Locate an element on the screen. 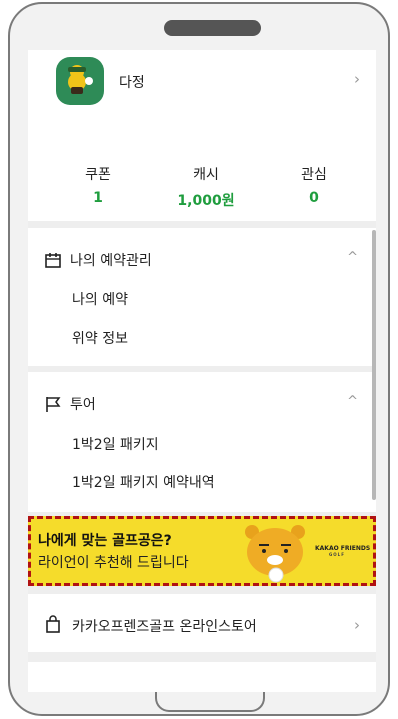  flag-icon is located at coordinates (53, 404).